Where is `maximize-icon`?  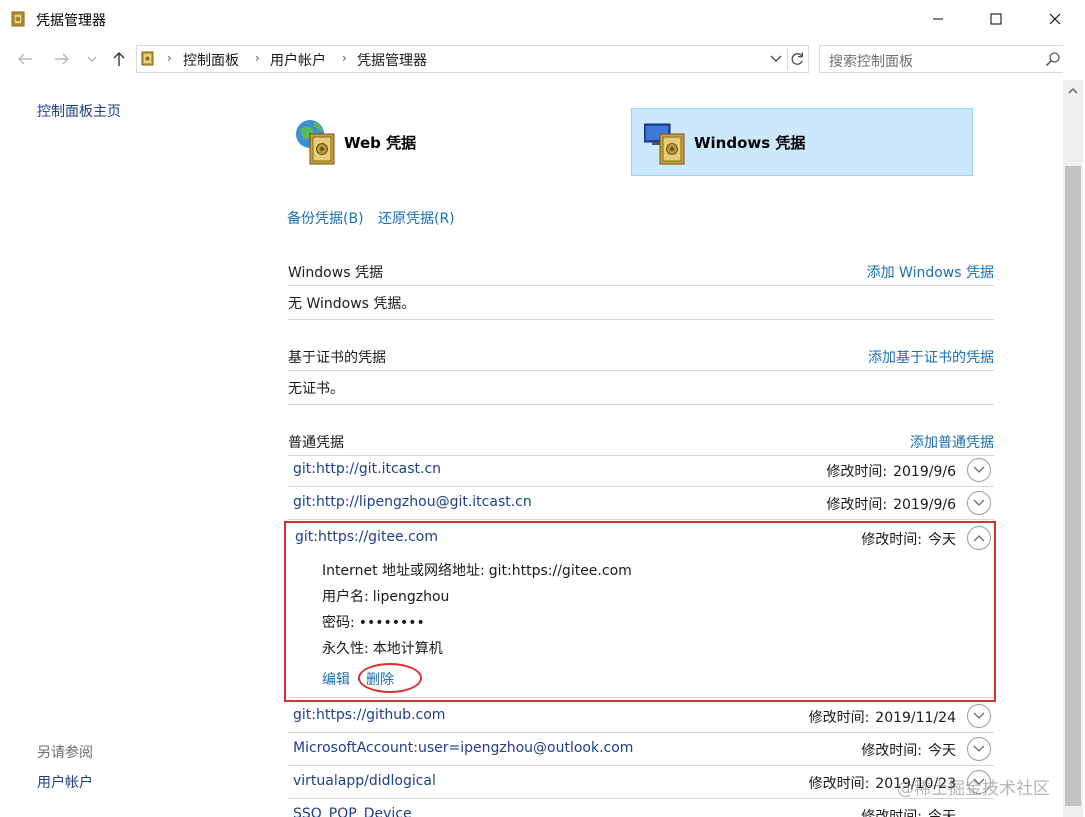
maximize-icon is located at coordinates (995, 19).